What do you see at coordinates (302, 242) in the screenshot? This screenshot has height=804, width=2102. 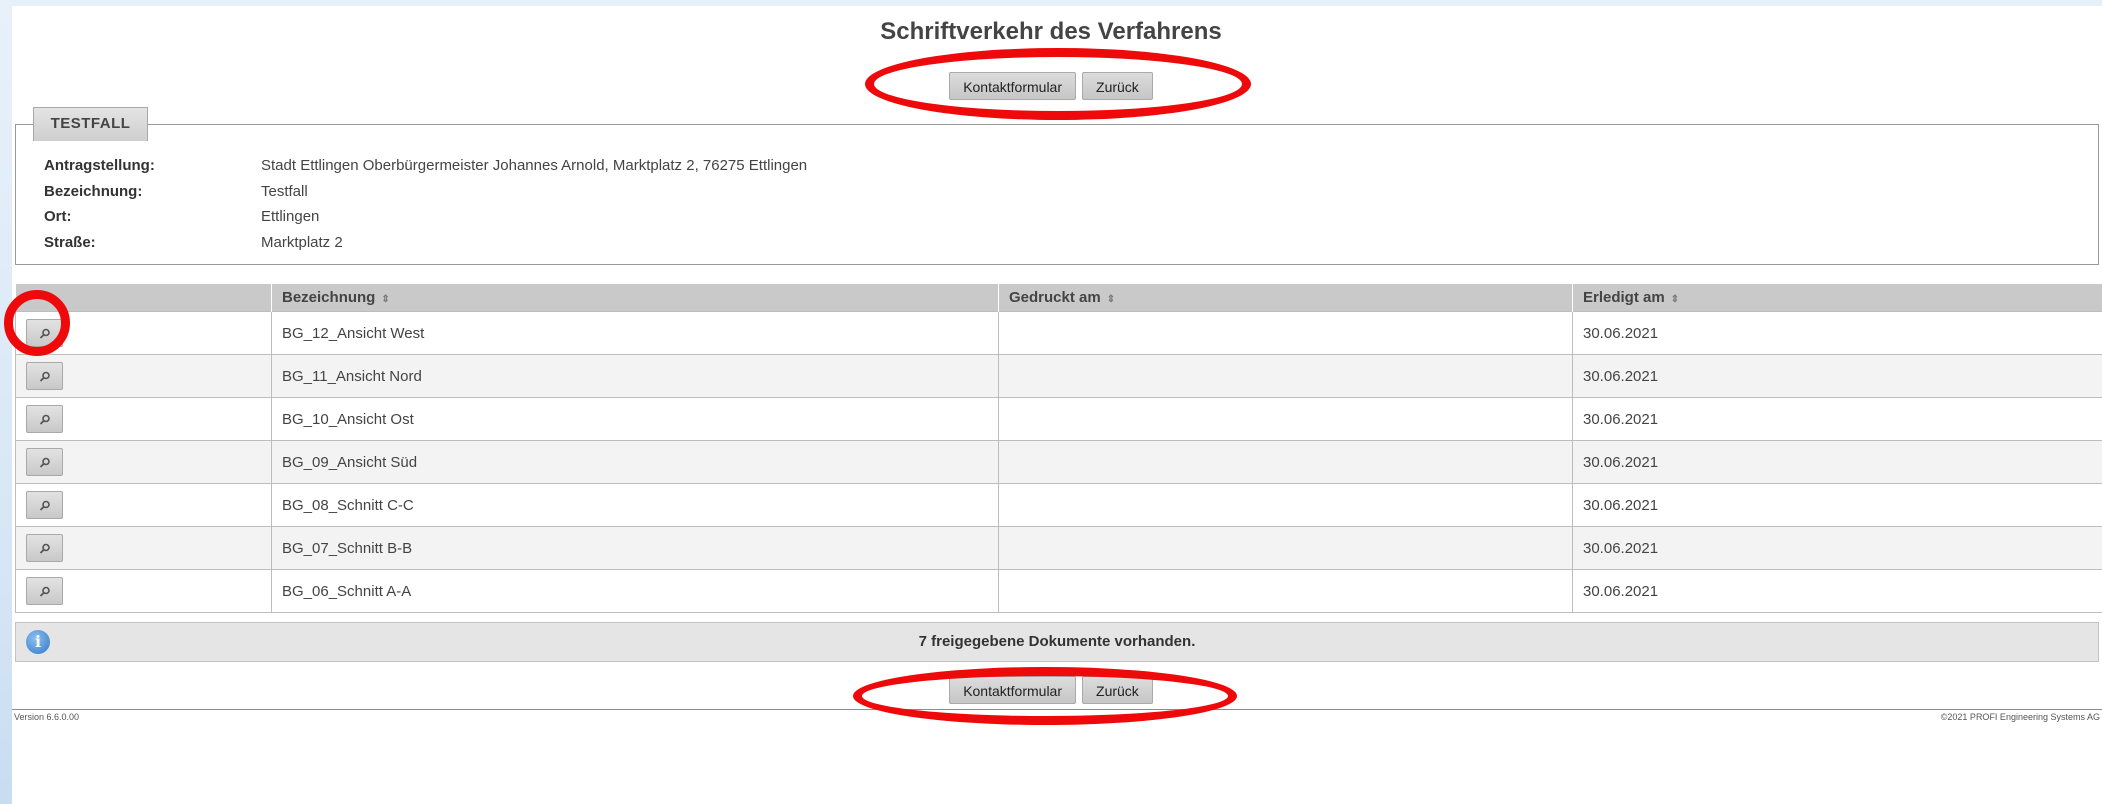 I see `field-value: Marktplatz 2` at bounding box center [302, 242].